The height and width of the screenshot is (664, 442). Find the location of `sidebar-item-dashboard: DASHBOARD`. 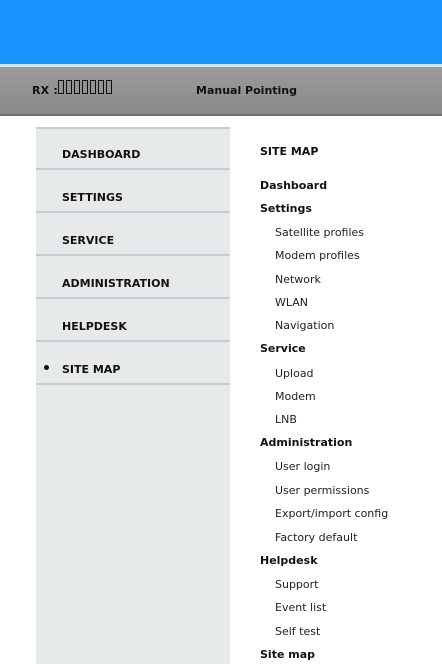

sidebar-item-dashboard: DASHBOARD is located at coordinates (133, 149).